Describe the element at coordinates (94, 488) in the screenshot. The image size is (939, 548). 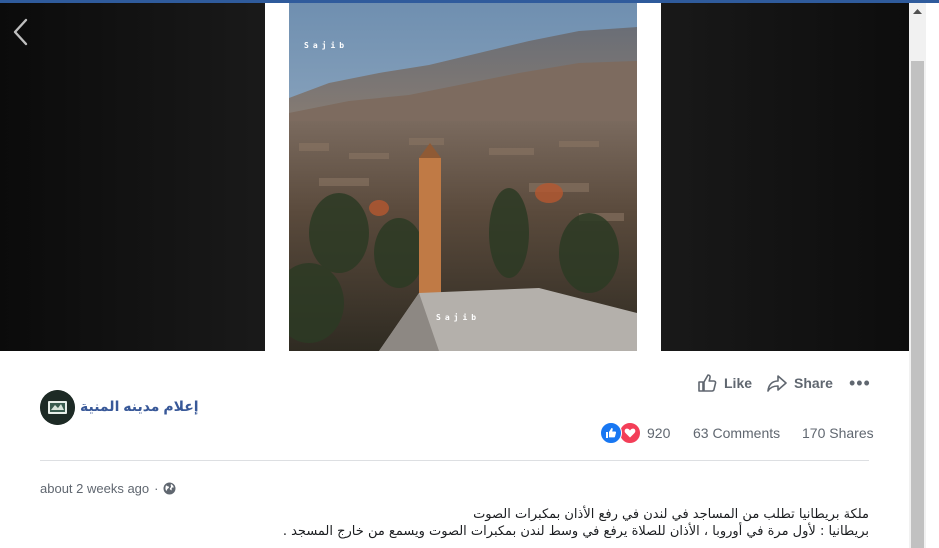
I see `timestamp-link: about 2 weeks ago` at that location.